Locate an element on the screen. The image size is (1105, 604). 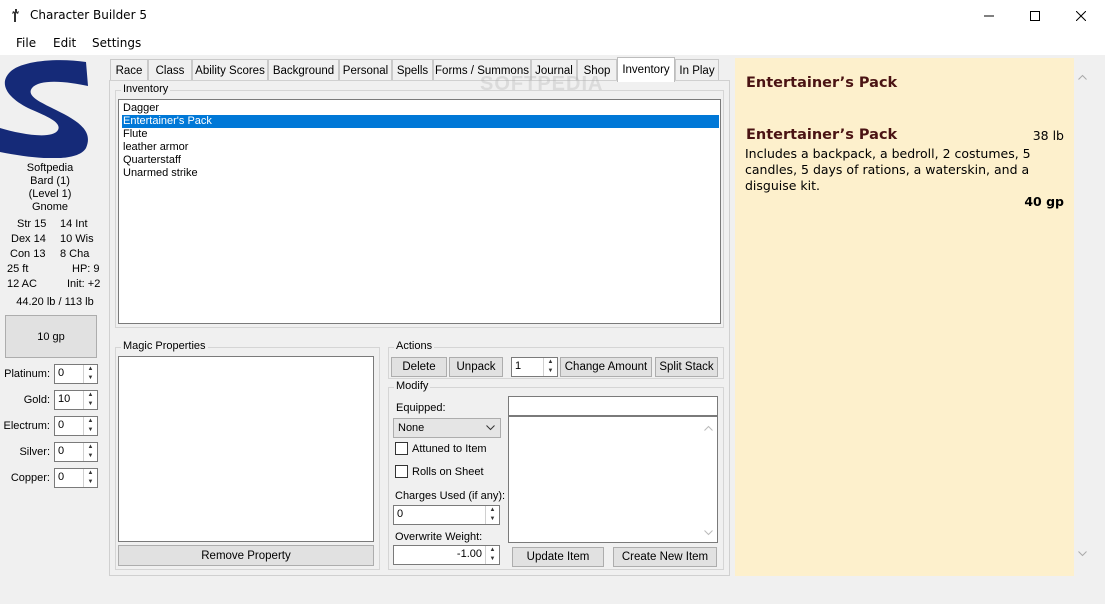
close-button is located at coordinates (1081, 15).